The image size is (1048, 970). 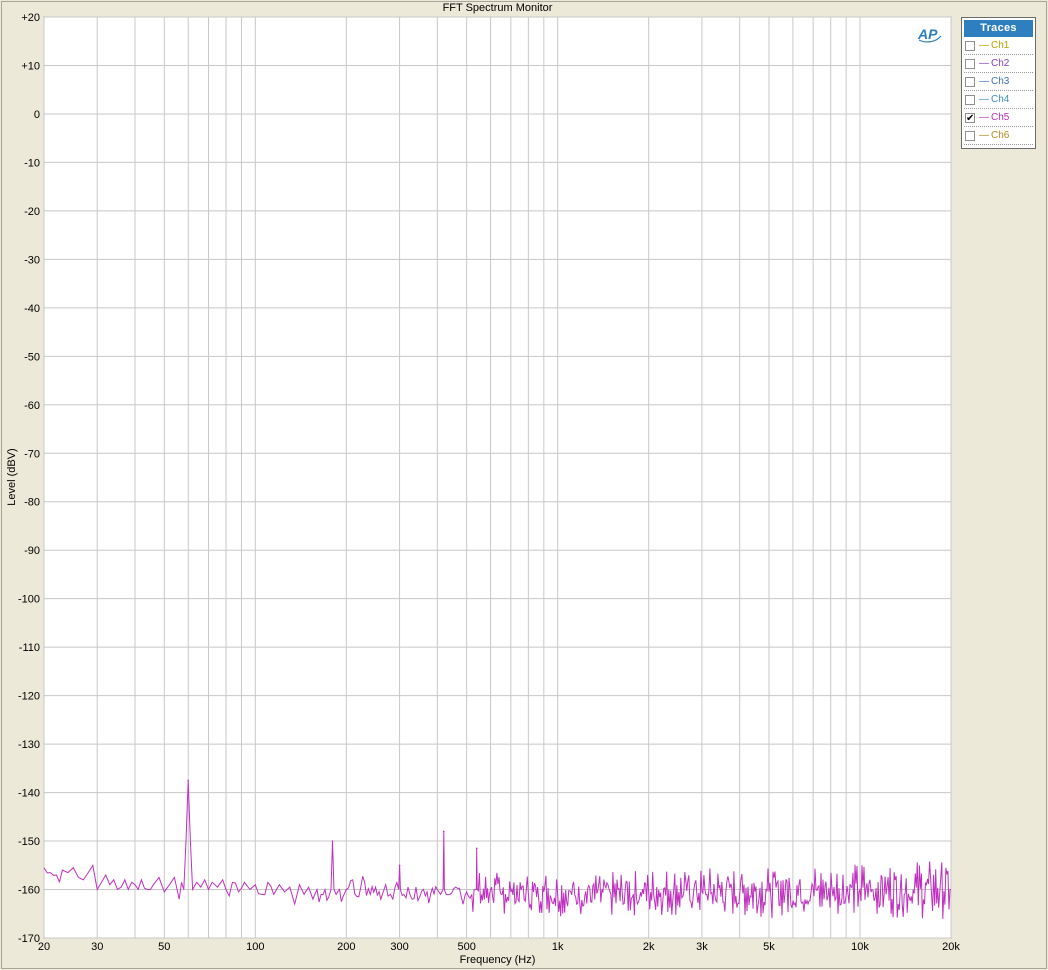 I want to click on trace-label: Ch6, so click(x=1000, y=135).